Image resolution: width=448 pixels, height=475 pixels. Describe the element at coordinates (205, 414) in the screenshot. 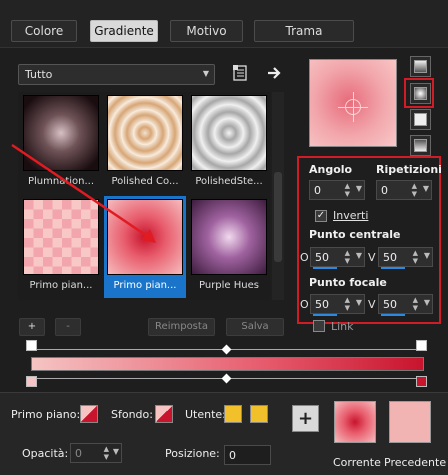

I see `user-label: Utente:` at that location.